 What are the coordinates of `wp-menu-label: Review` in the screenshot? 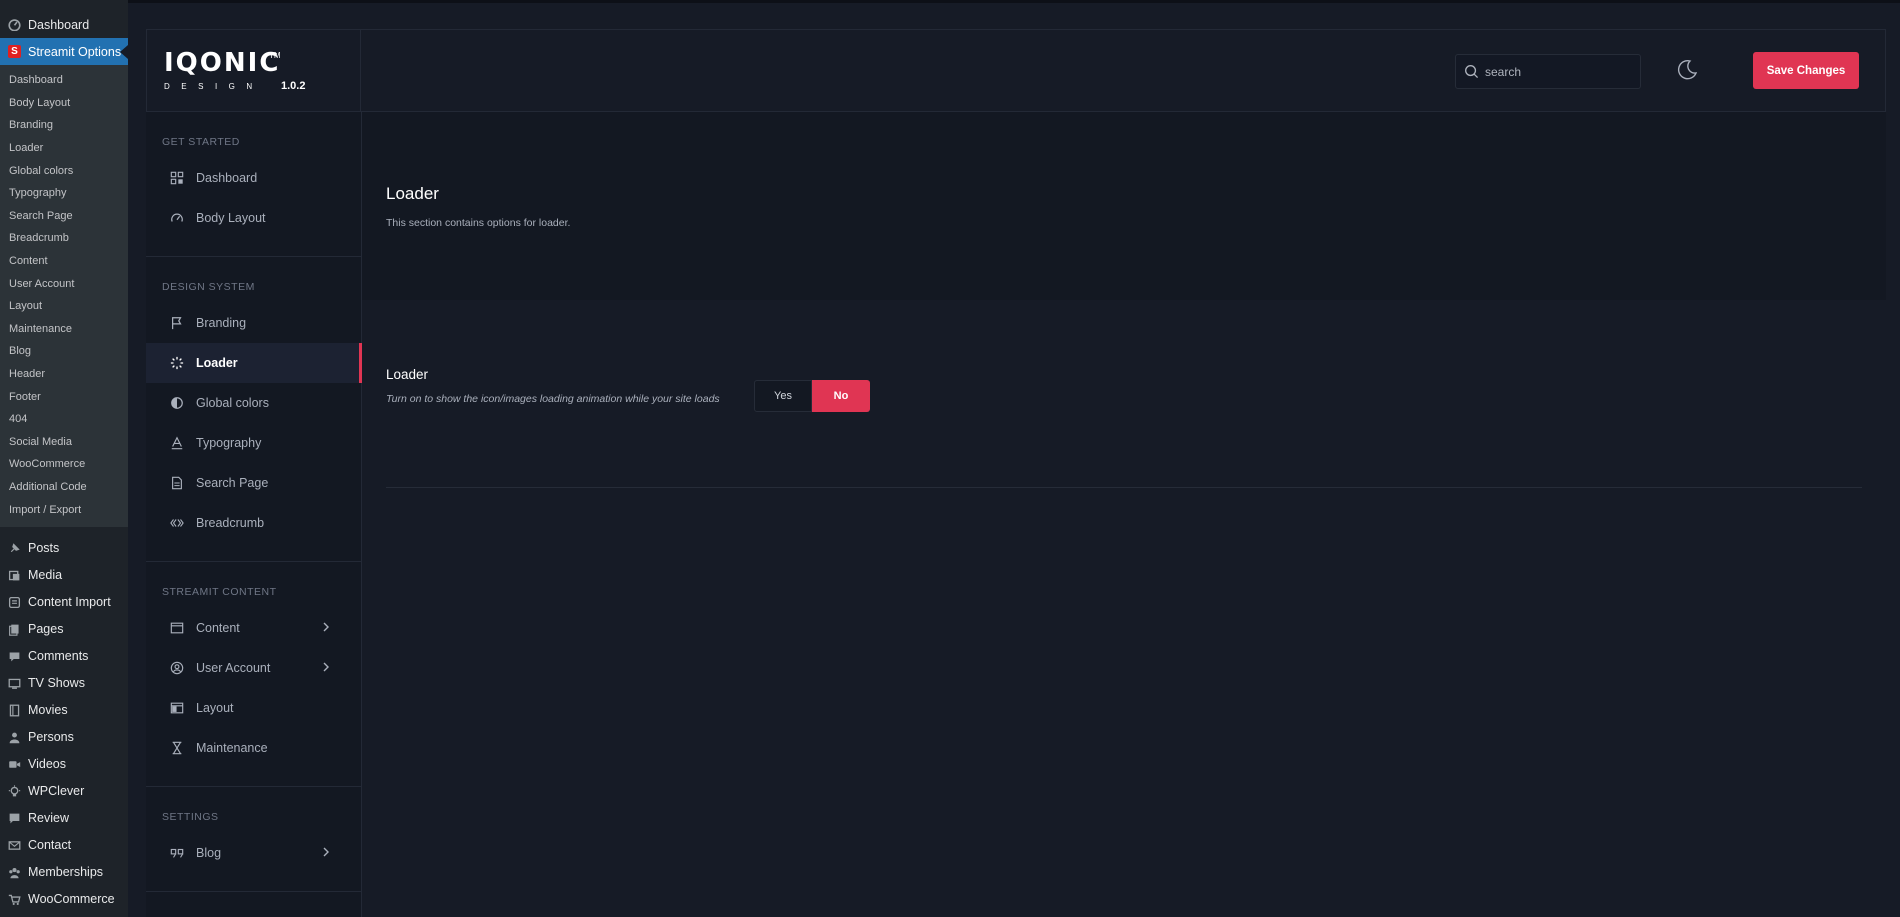 It's located at (48, 818).